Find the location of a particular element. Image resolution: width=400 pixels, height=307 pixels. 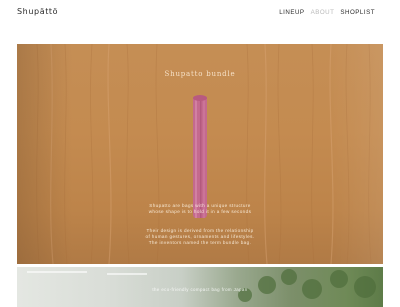

hero-title: Shupatto bundle is located at coordinates (200, 74).